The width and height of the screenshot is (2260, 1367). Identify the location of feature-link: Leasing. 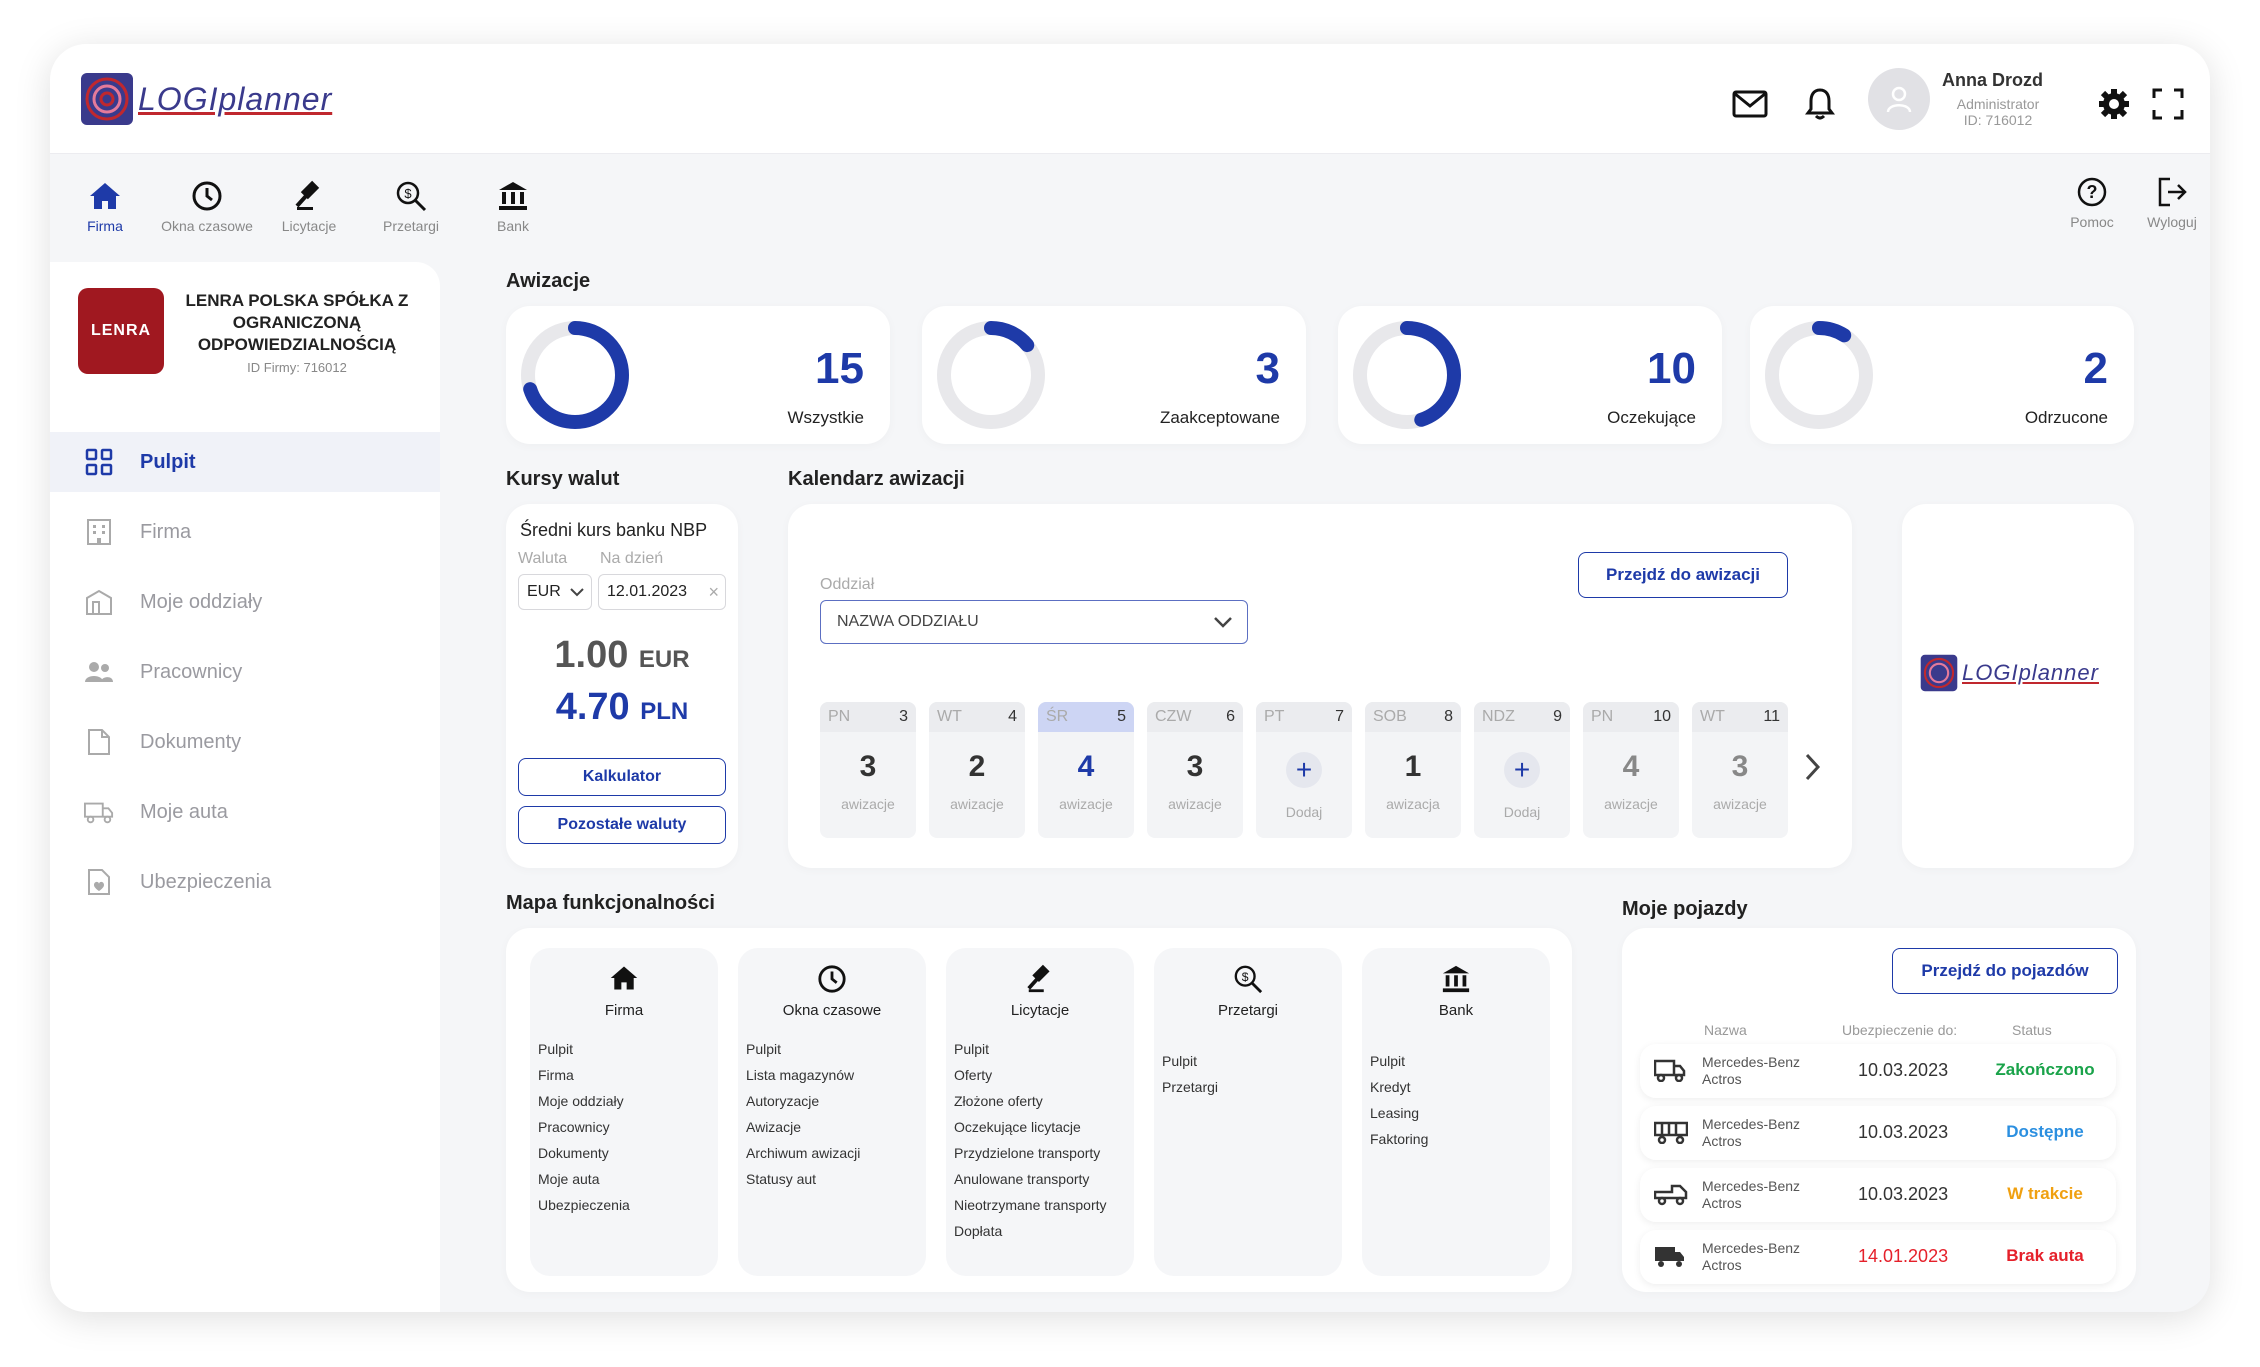
(1399, 1113).